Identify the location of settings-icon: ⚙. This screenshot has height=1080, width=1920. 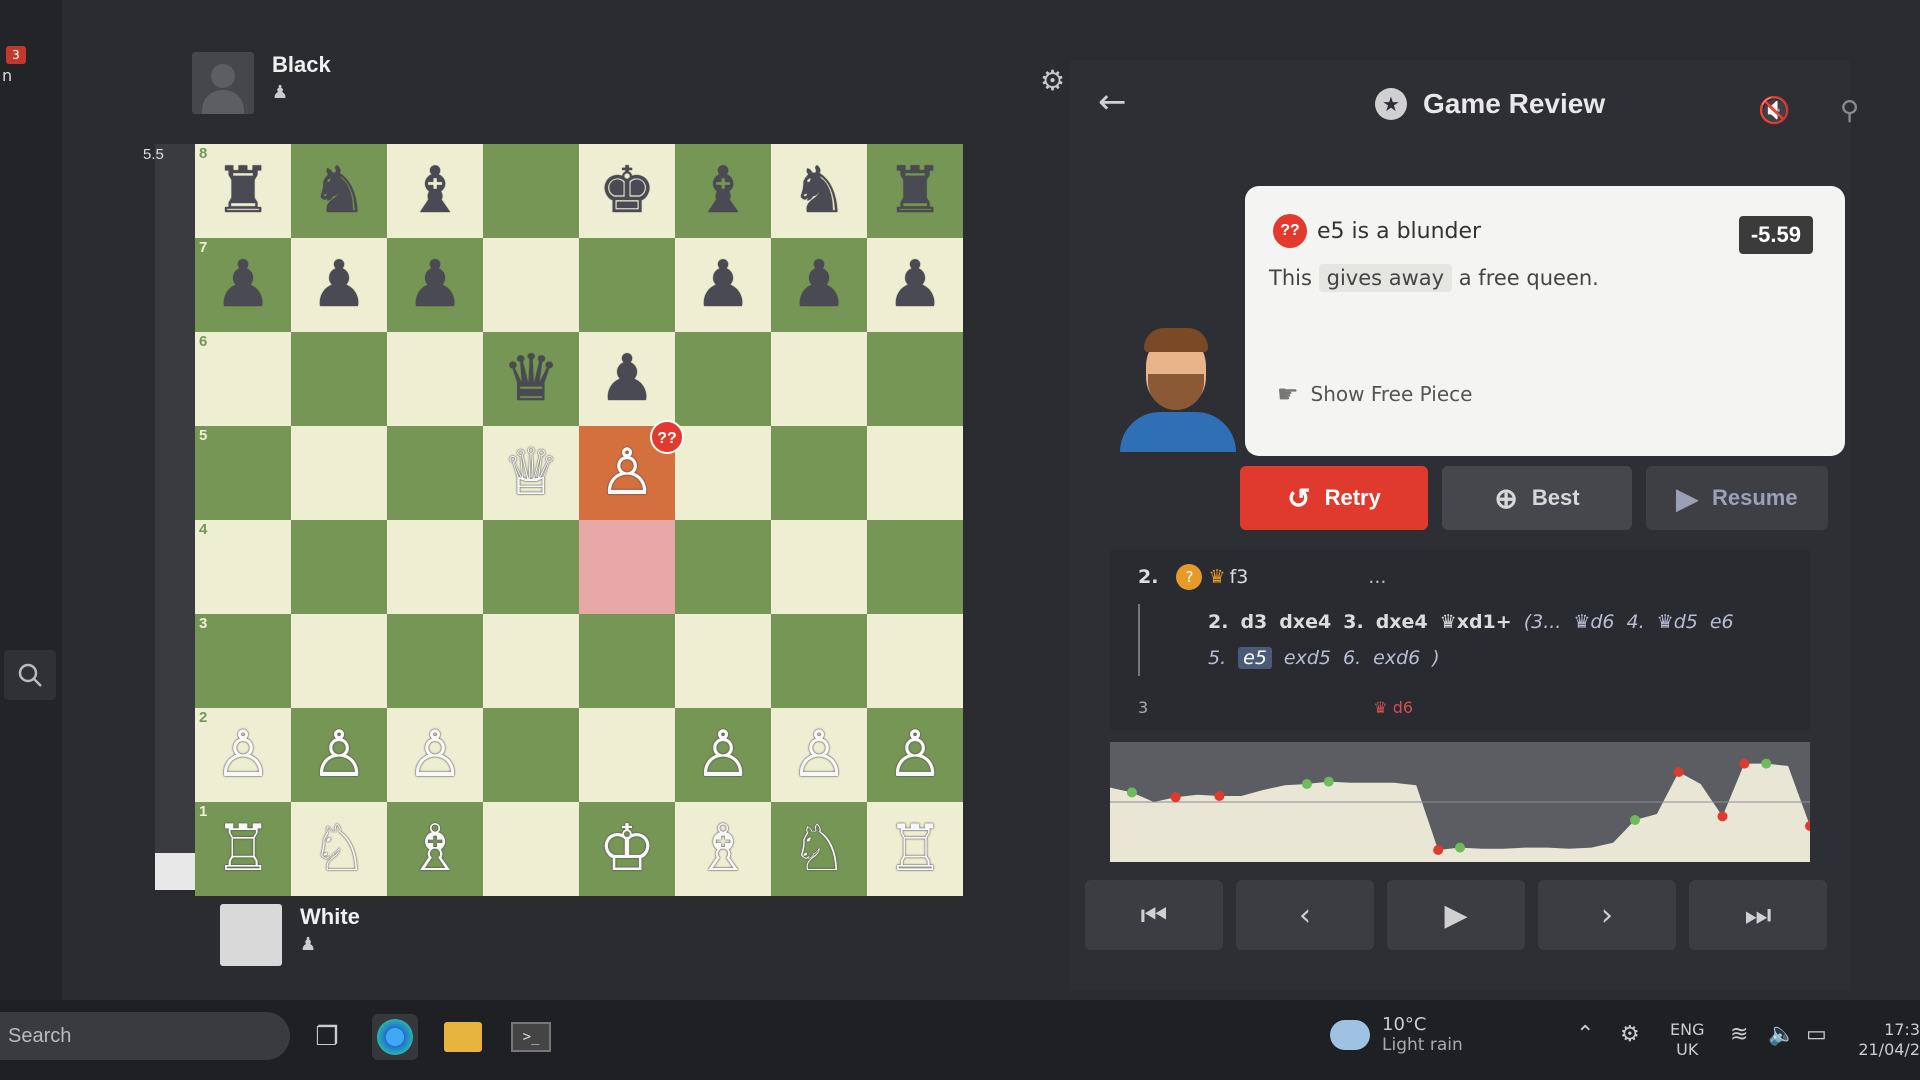
(1630, 1034).